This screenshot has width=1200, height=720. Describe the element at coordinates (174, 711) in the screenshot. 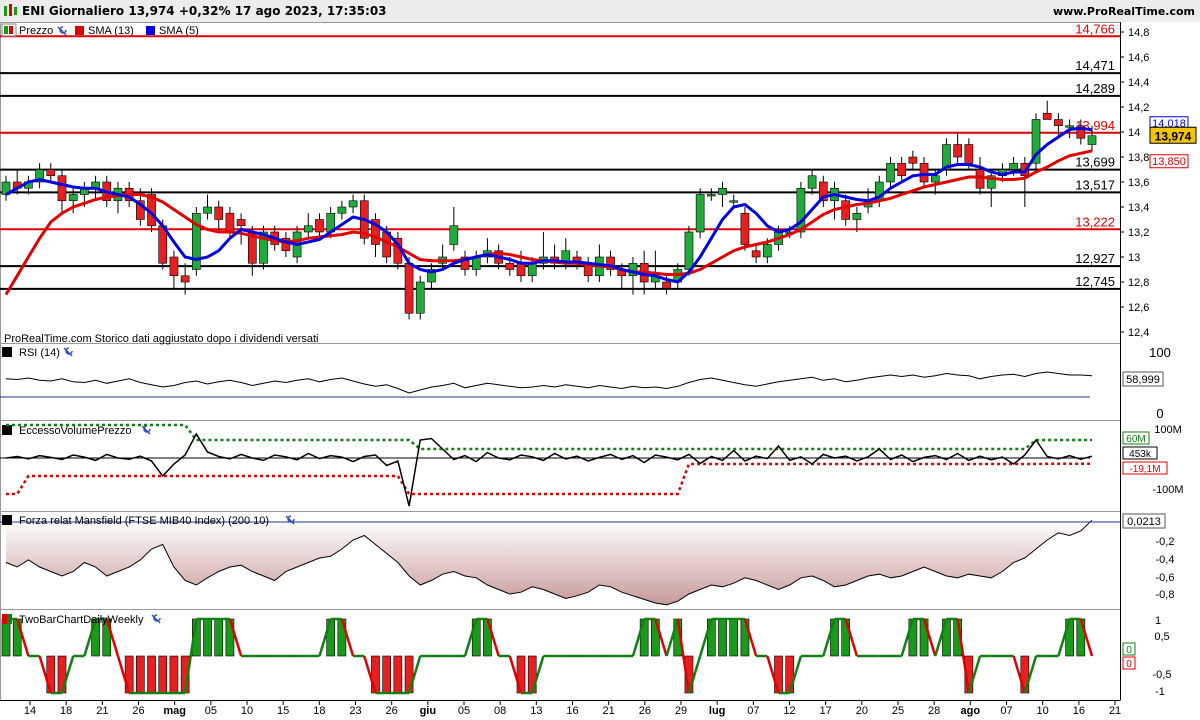

I see `x-tick-4: mag` at that location.